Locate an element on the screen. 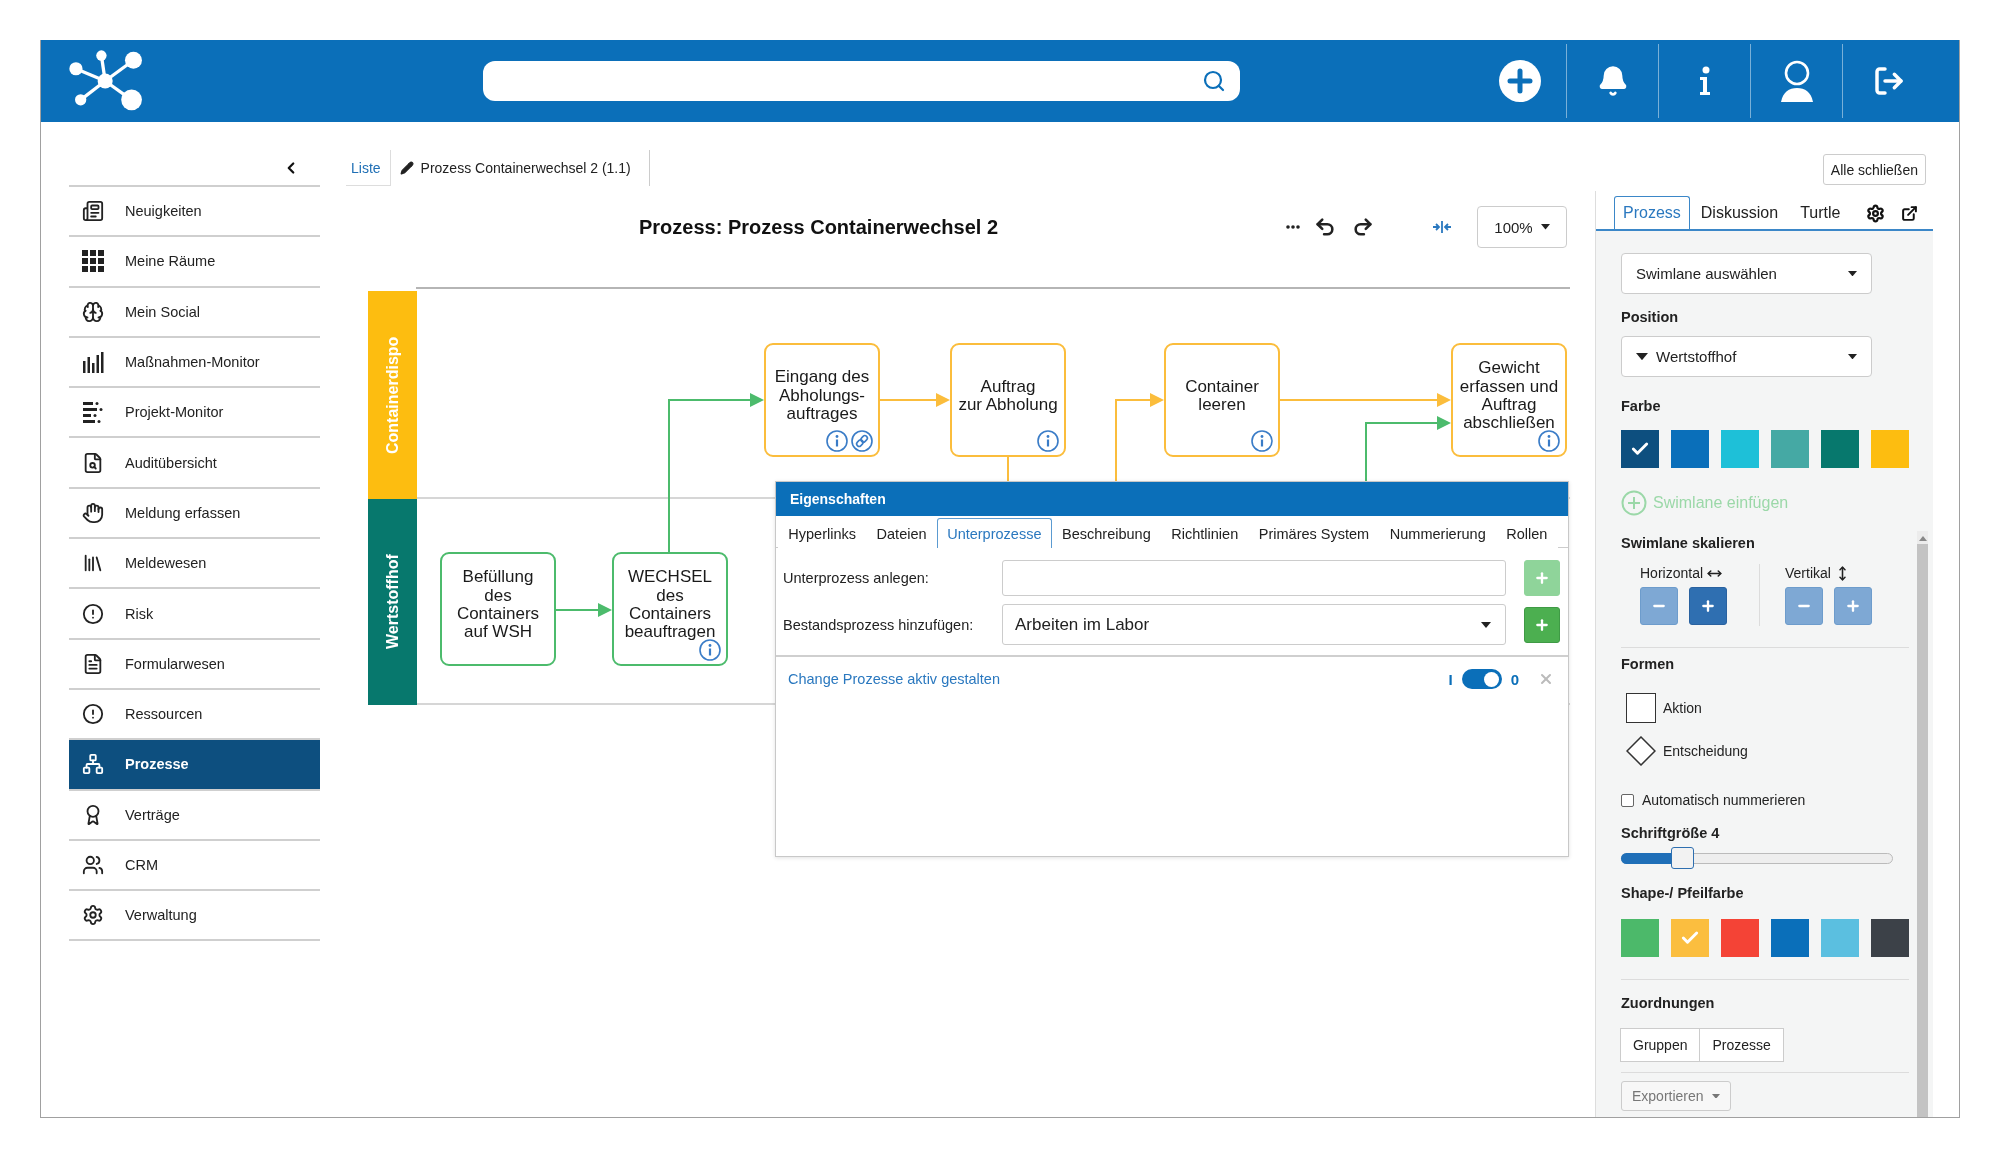  sidebar-item: Verwaltung is located at coordinates (194, 916).